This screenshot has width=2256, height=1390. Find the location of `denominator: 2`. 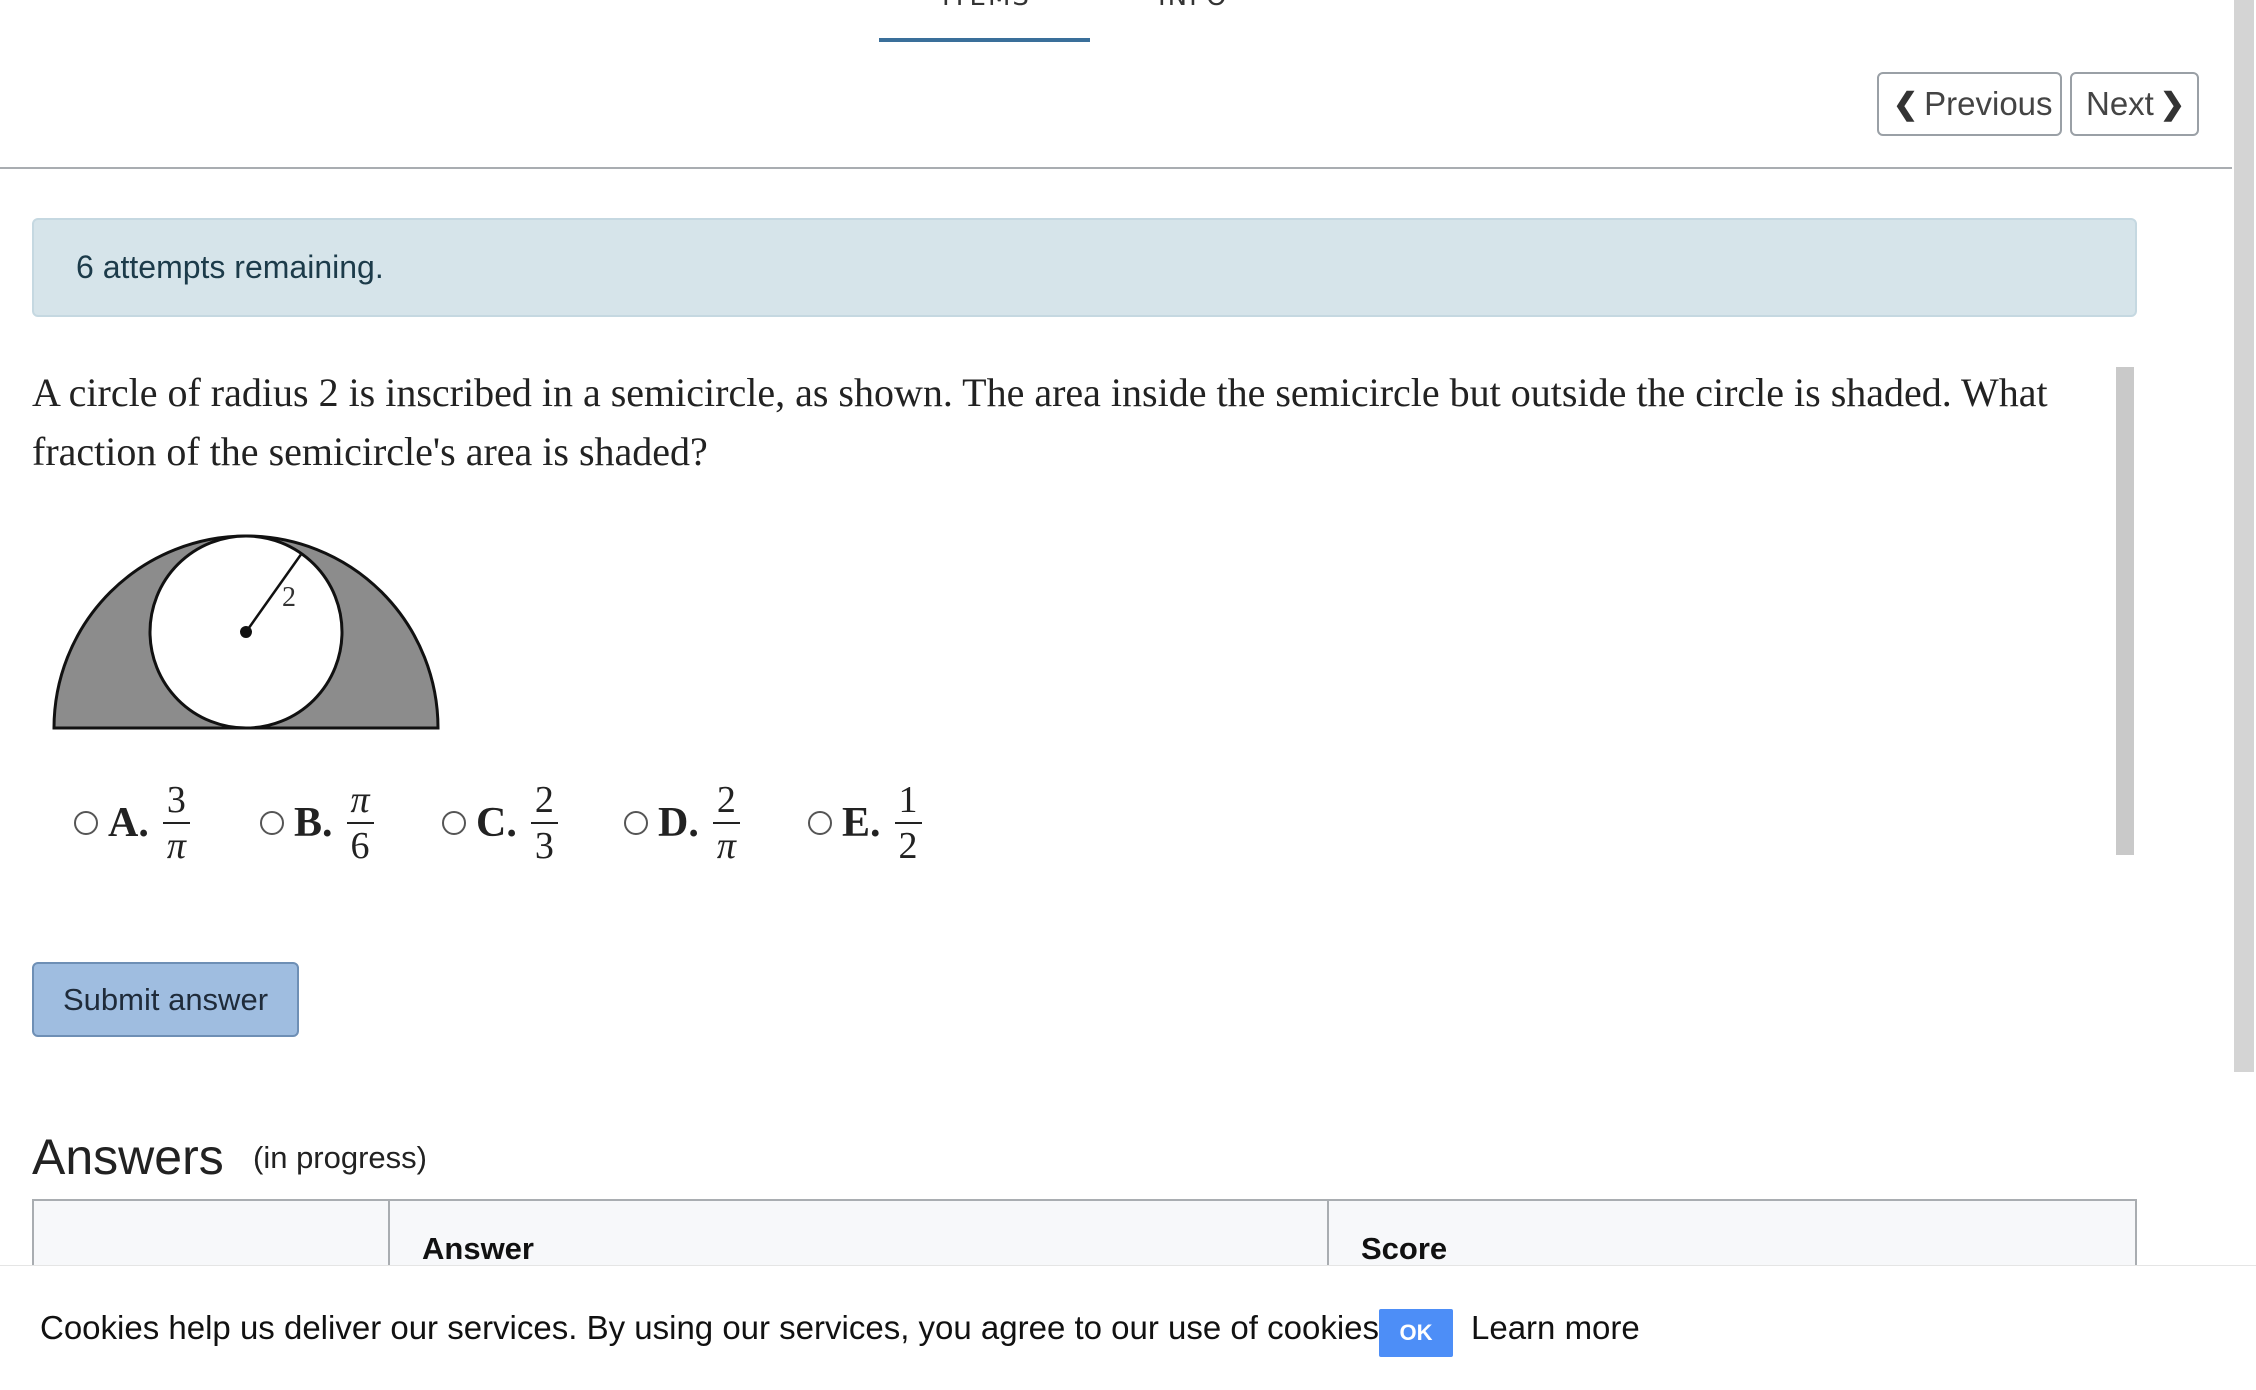

denominator: 2 is located at coordinates (908, 846).